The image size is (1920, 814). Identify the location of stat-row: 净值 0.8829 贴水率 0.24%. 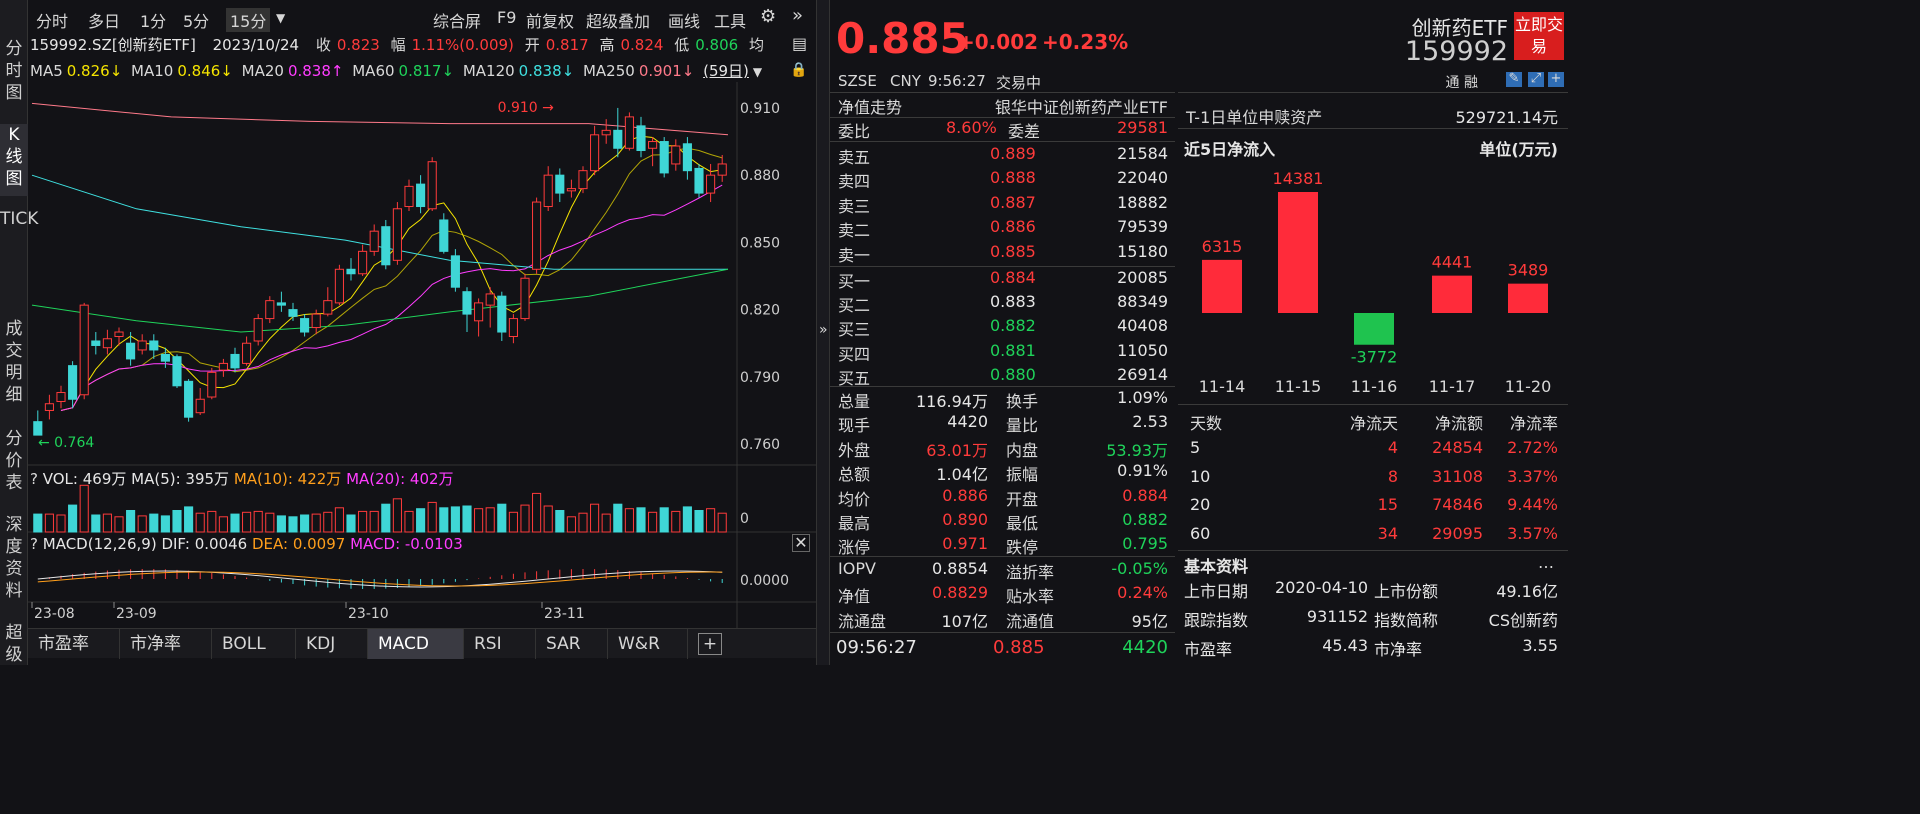
(1003, 595).